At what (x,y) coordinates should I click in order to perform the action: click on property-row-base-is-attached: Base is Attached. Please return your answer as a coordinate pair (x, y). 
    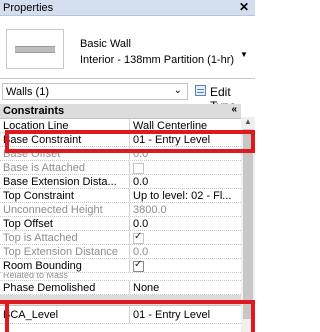
    Looking at the image, I should click on (120, 168).